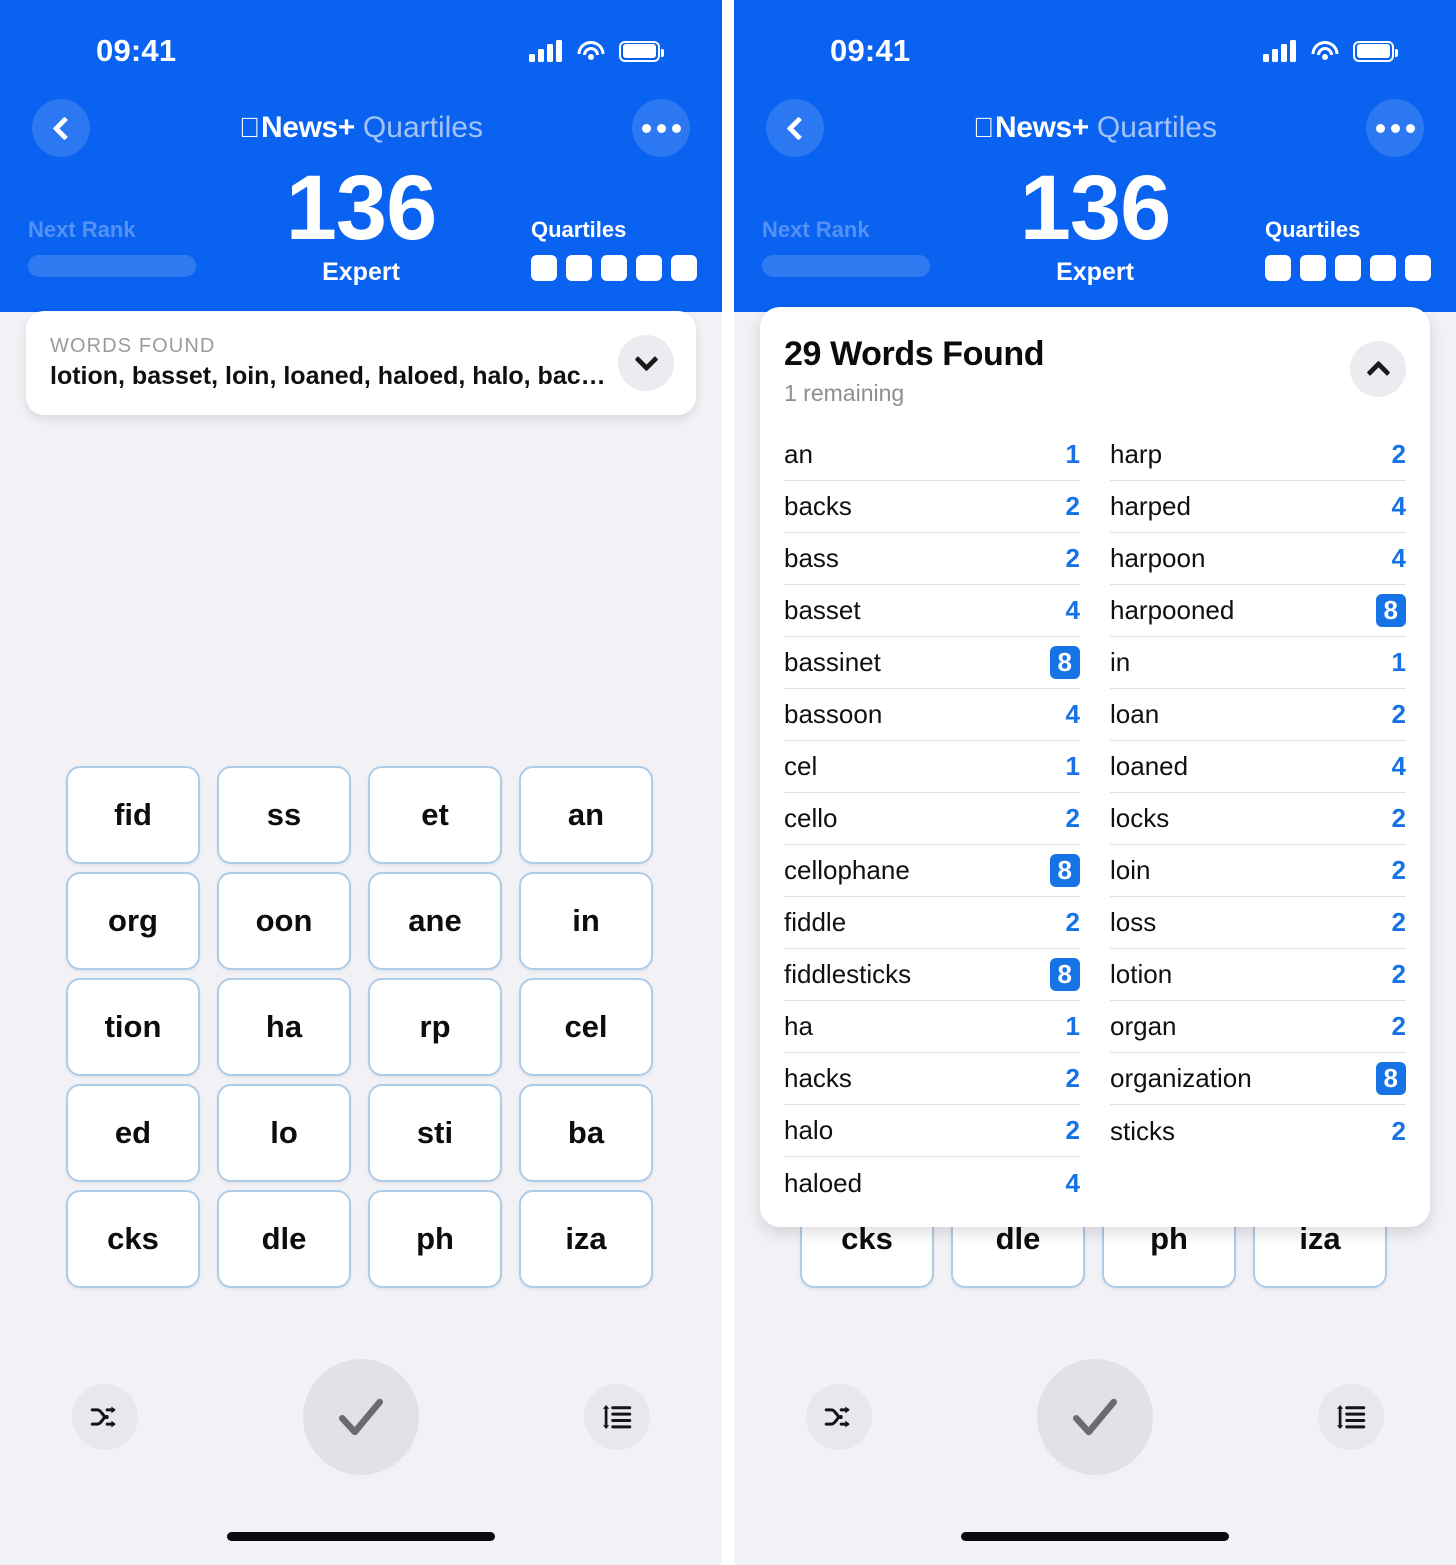 The image size is (1456, 1565). Describe the element at coordinates (133, 1133) in the screenshot. I see `letter-tile: ed` at that location.